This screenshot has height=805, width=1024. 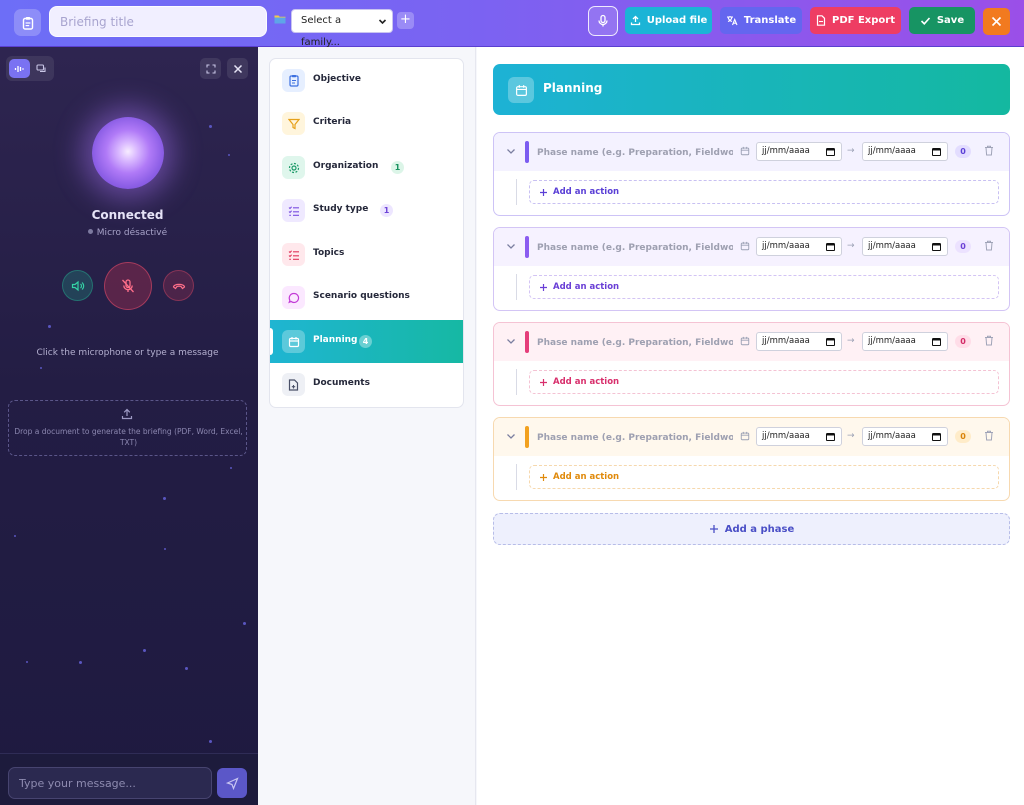 What do you see at coordinates (232, 783) in the screenshot?
I see `send-button` at bounding box center [232, 783].